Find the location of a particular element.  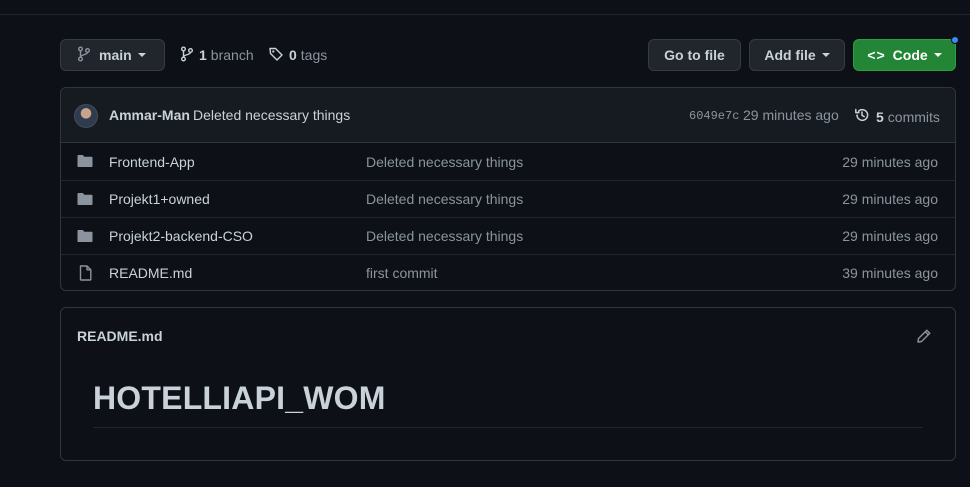

add-file-label: Add file is located at coordinates (790, 55).